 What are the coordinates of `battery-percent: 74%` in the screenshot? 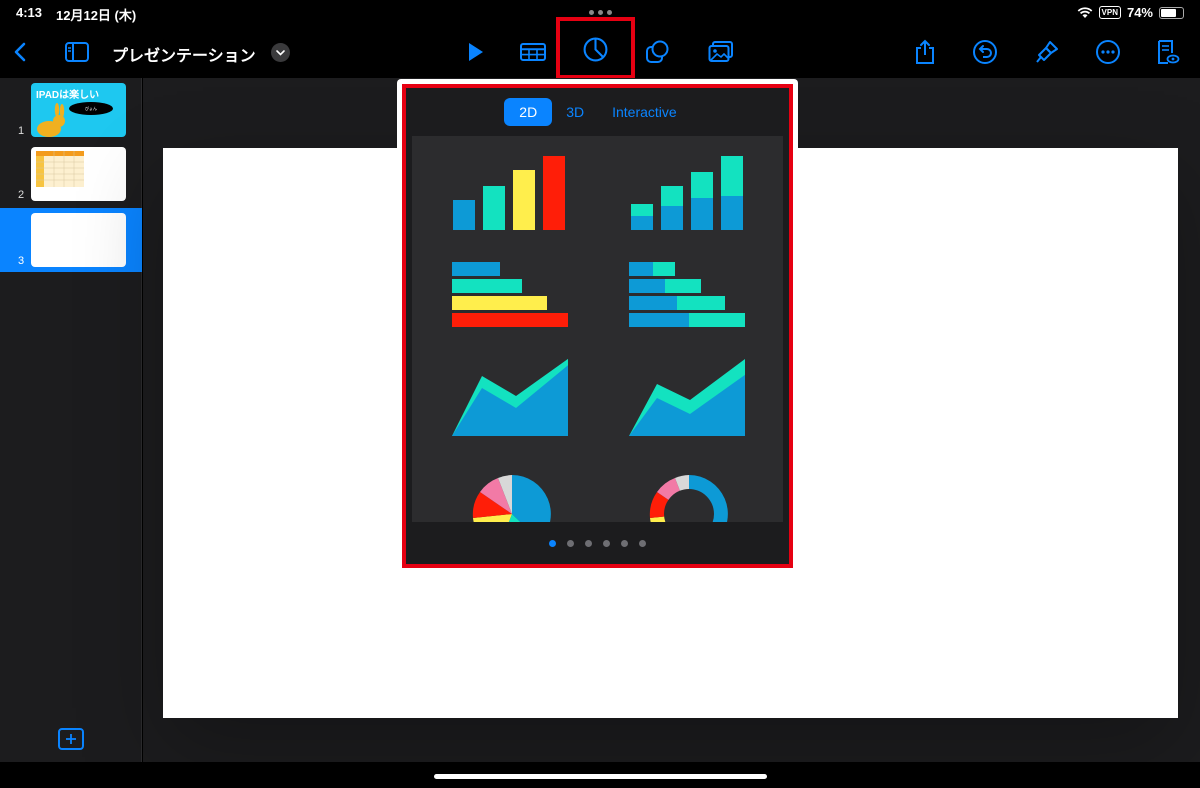 It's located at (1139, 12).